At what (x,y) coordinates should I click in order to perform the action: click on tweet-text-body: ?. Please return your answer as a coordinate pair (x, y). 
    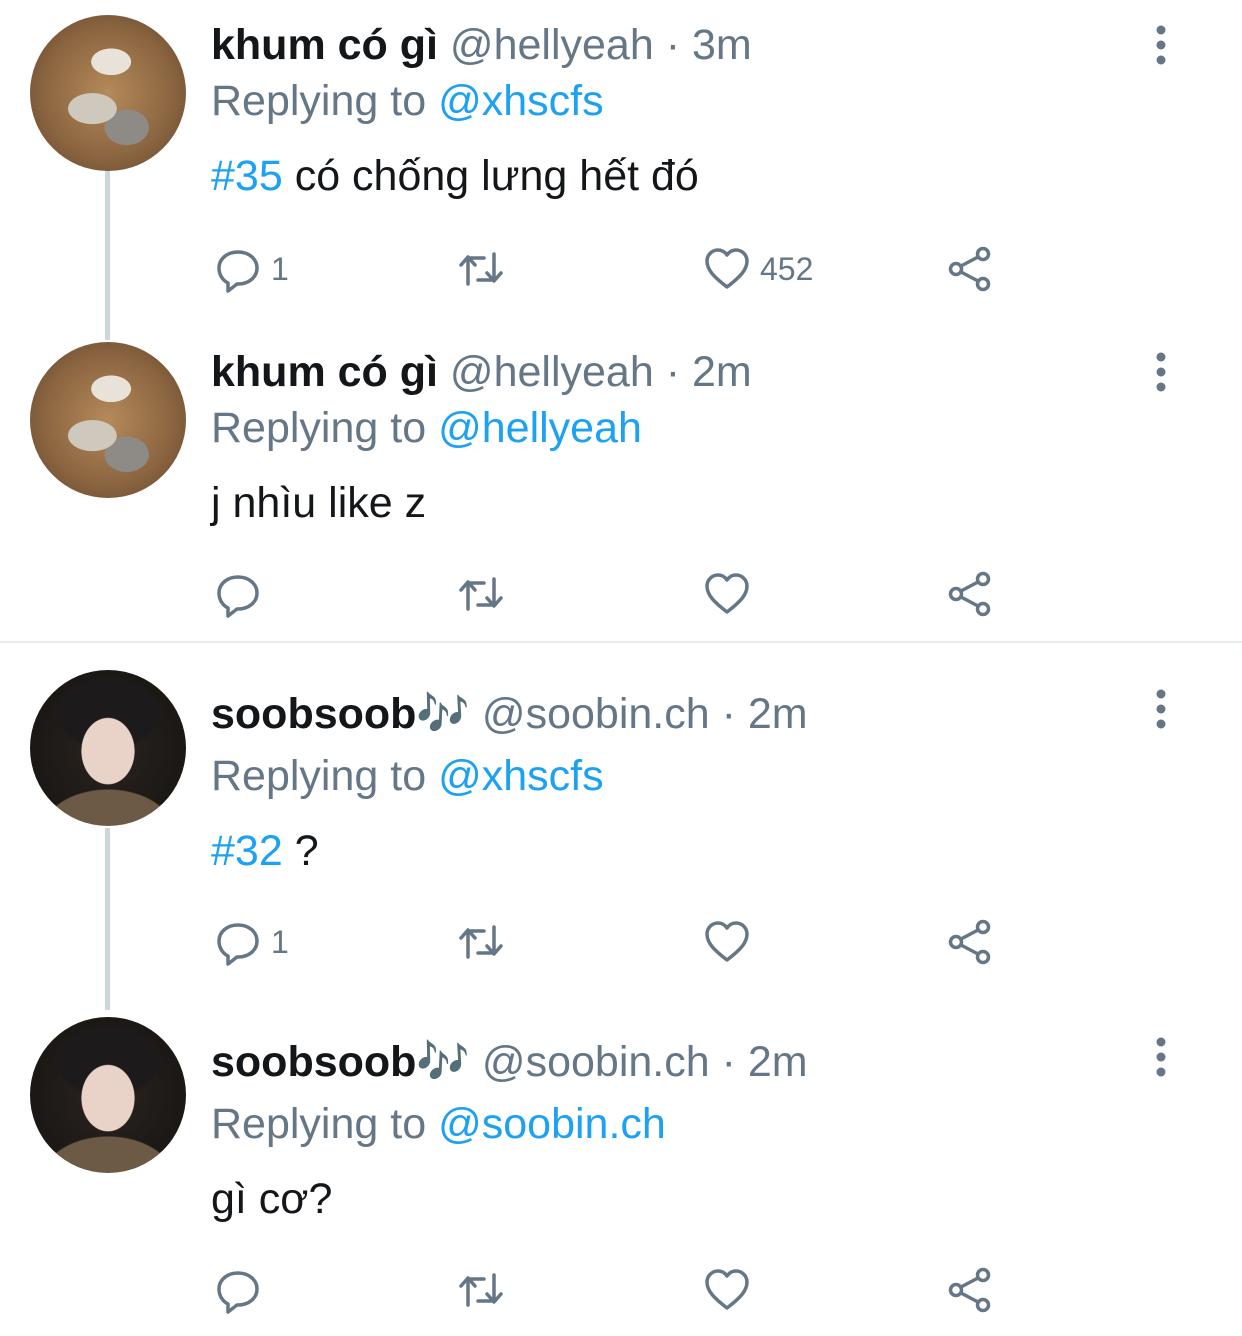
    Looking at the image, I should click on (300, 851).